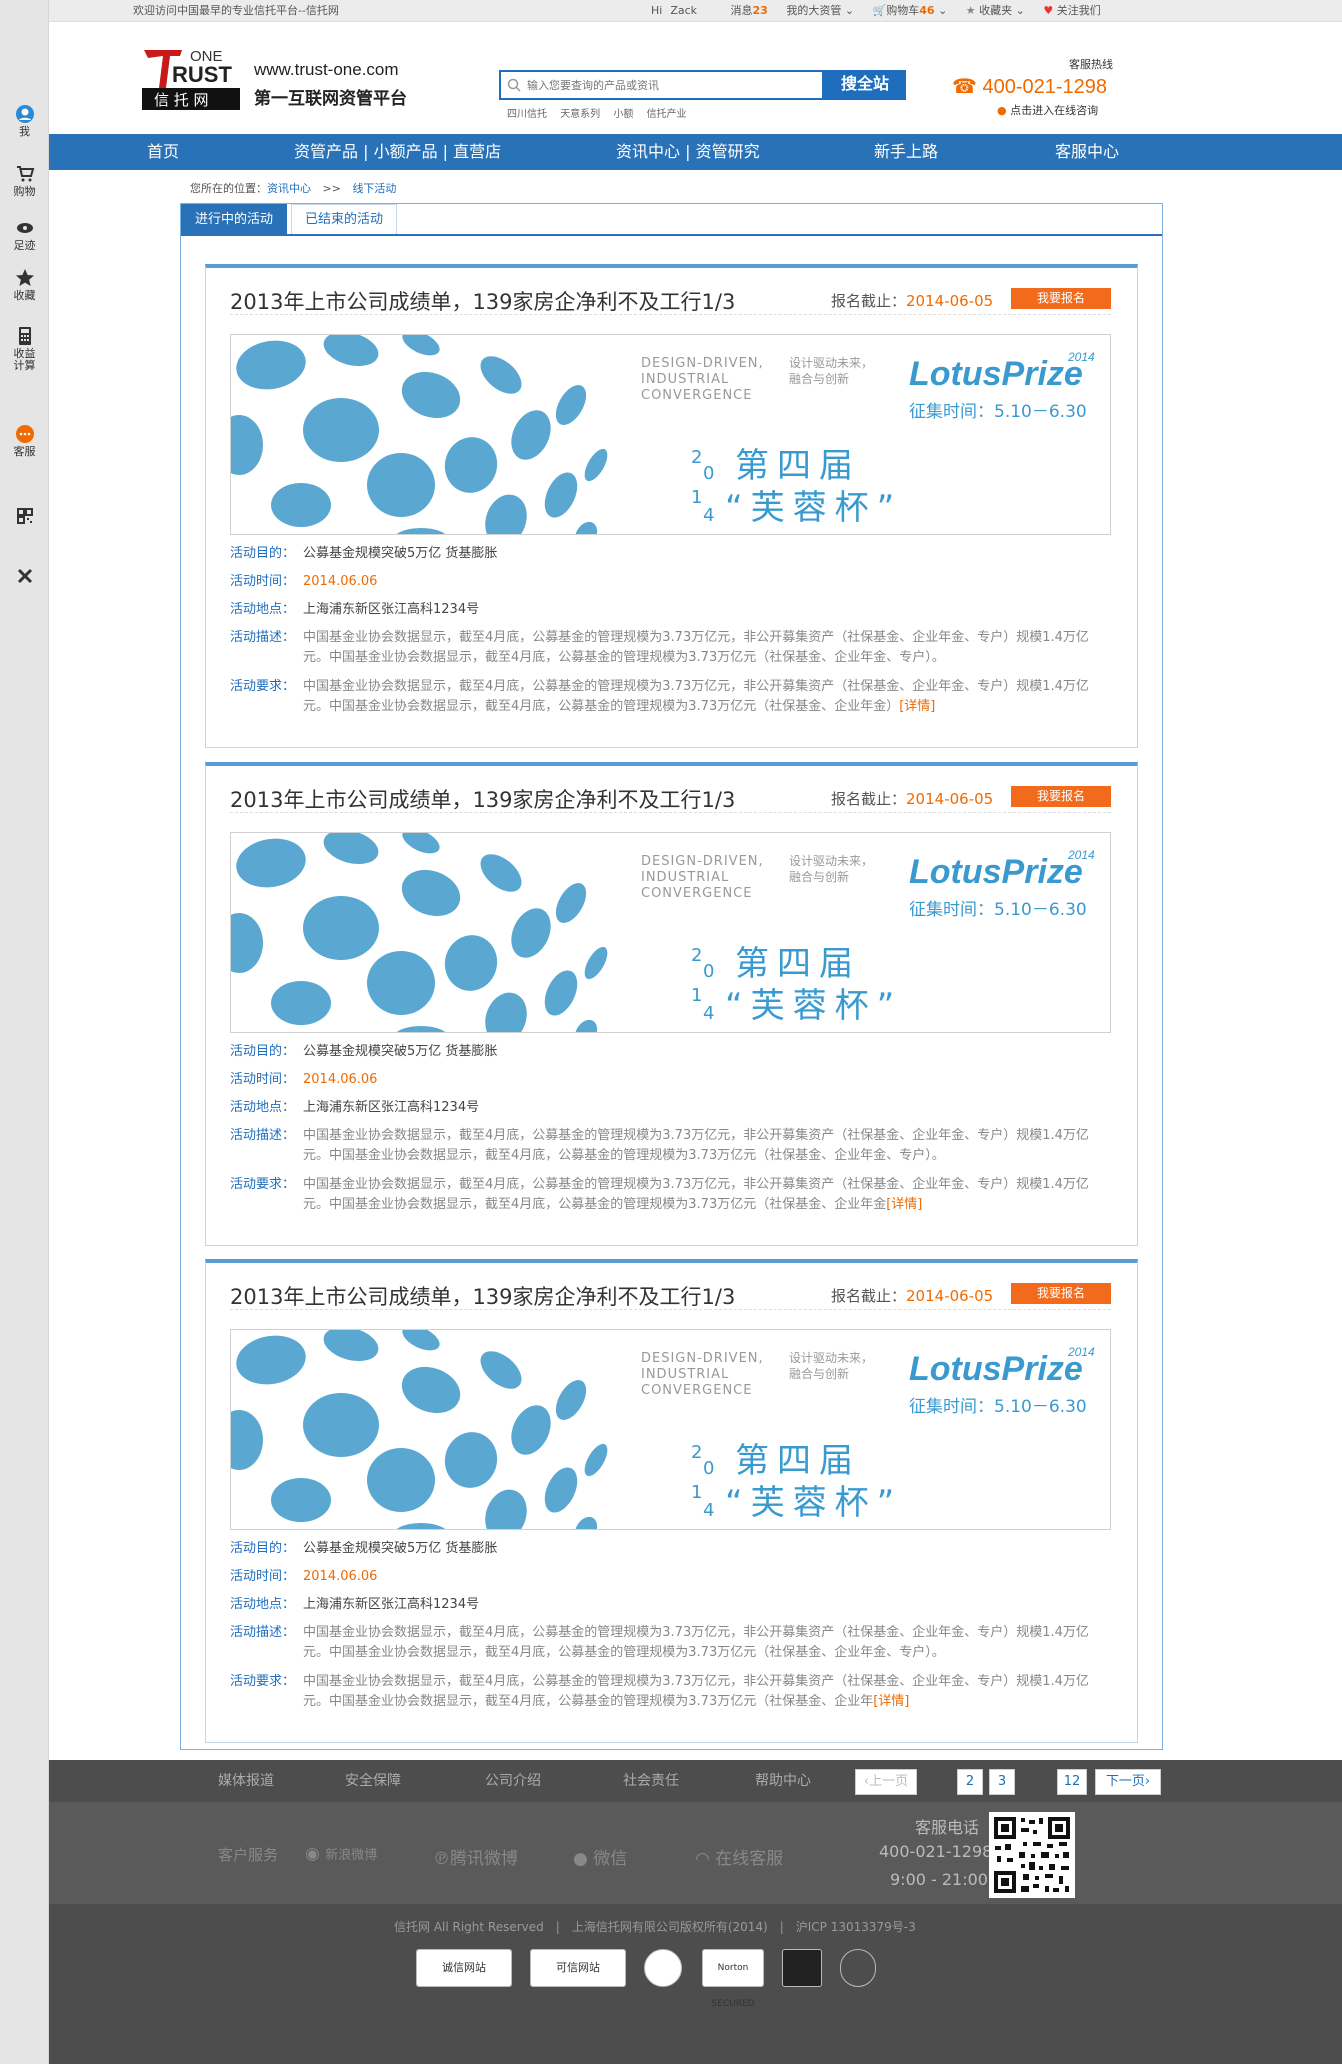  What do you see at coordinates (733, 1979) in the screenshot?
I see `badge-norton: Norton SECURED` at bounding box center [733, 1979].